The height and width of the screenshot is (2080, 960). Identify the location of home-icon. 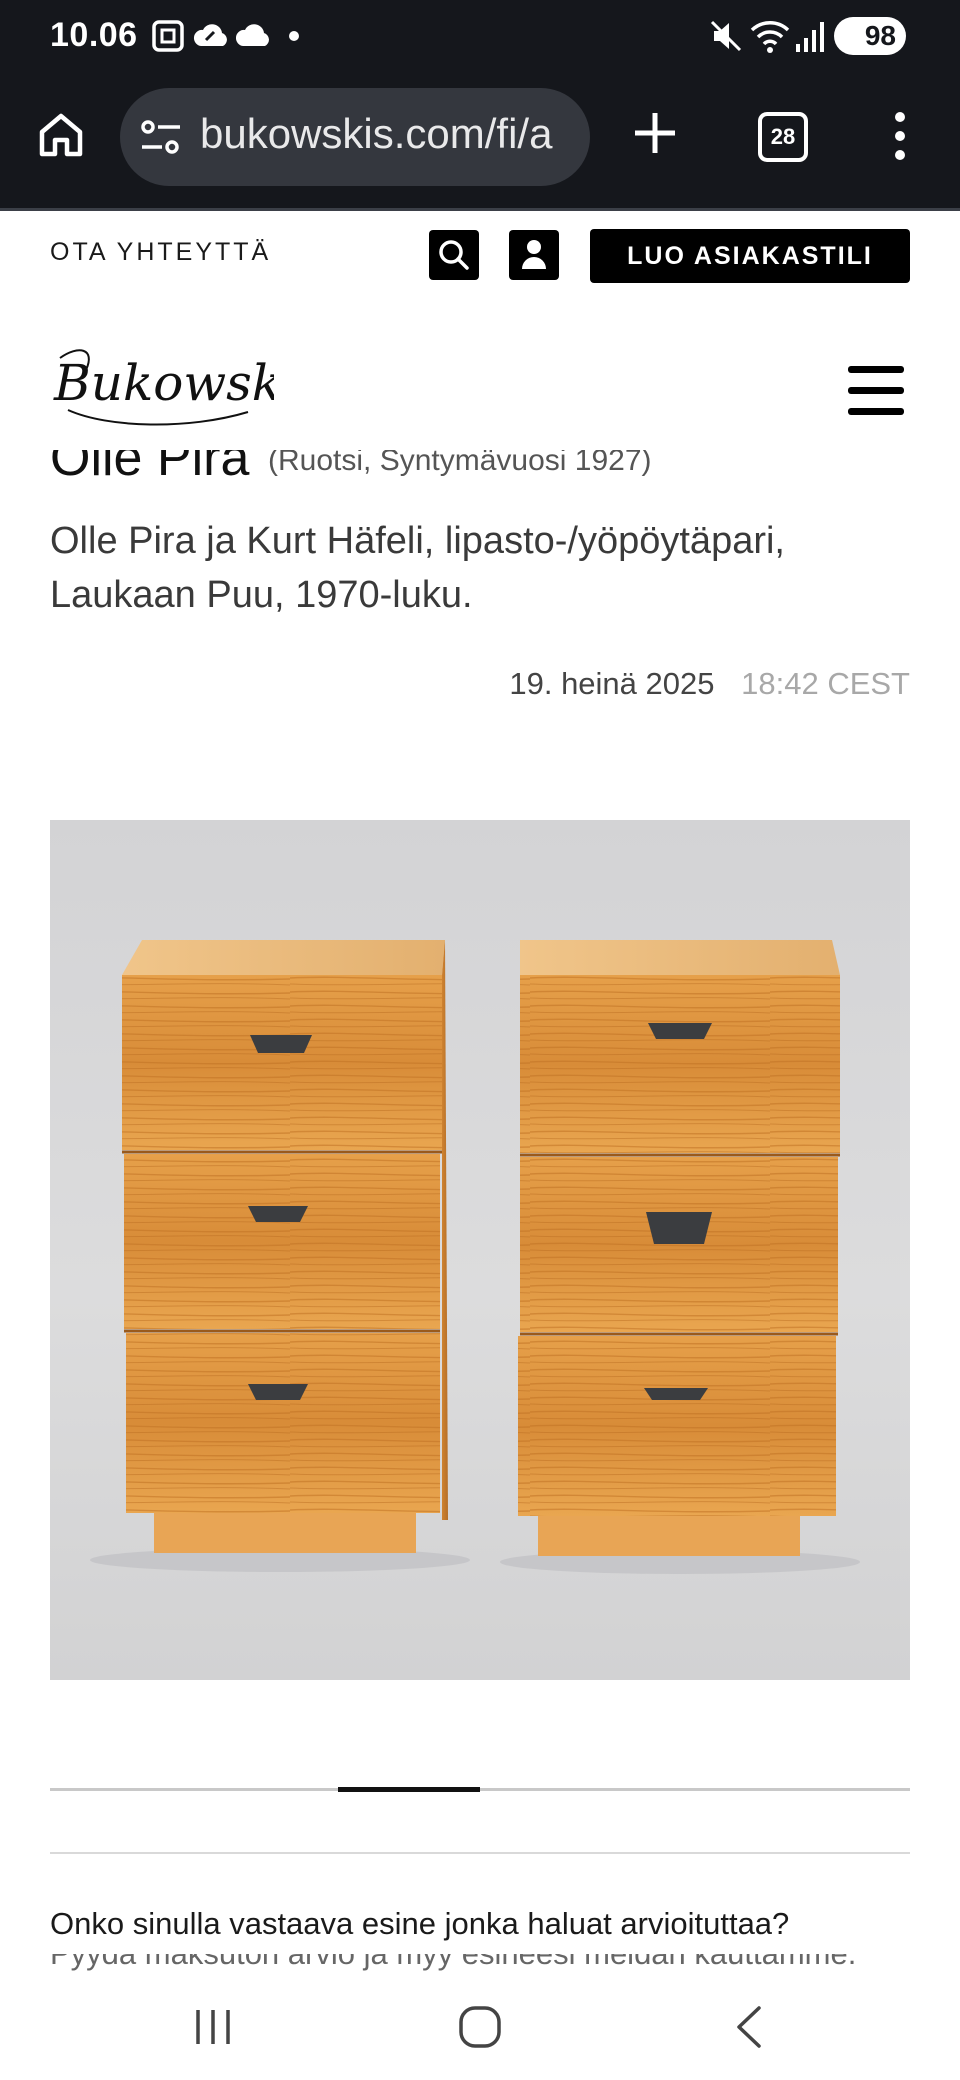
(61, 135).